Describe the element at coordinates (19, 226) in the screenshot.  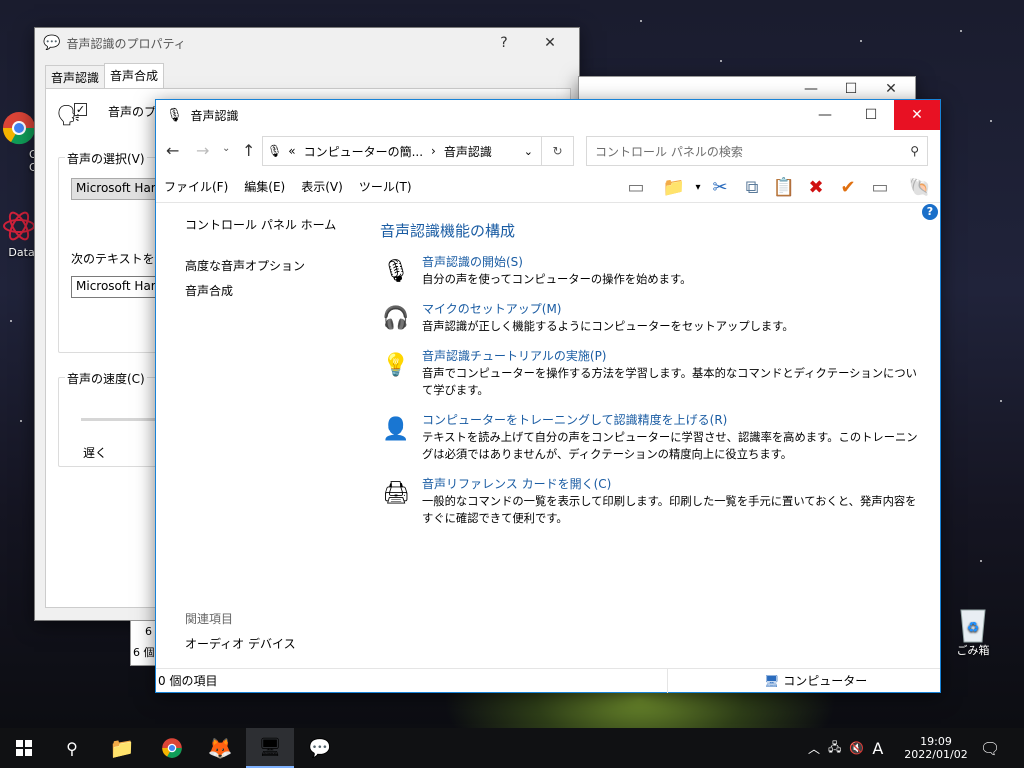
I see `atom-icon` at that location.